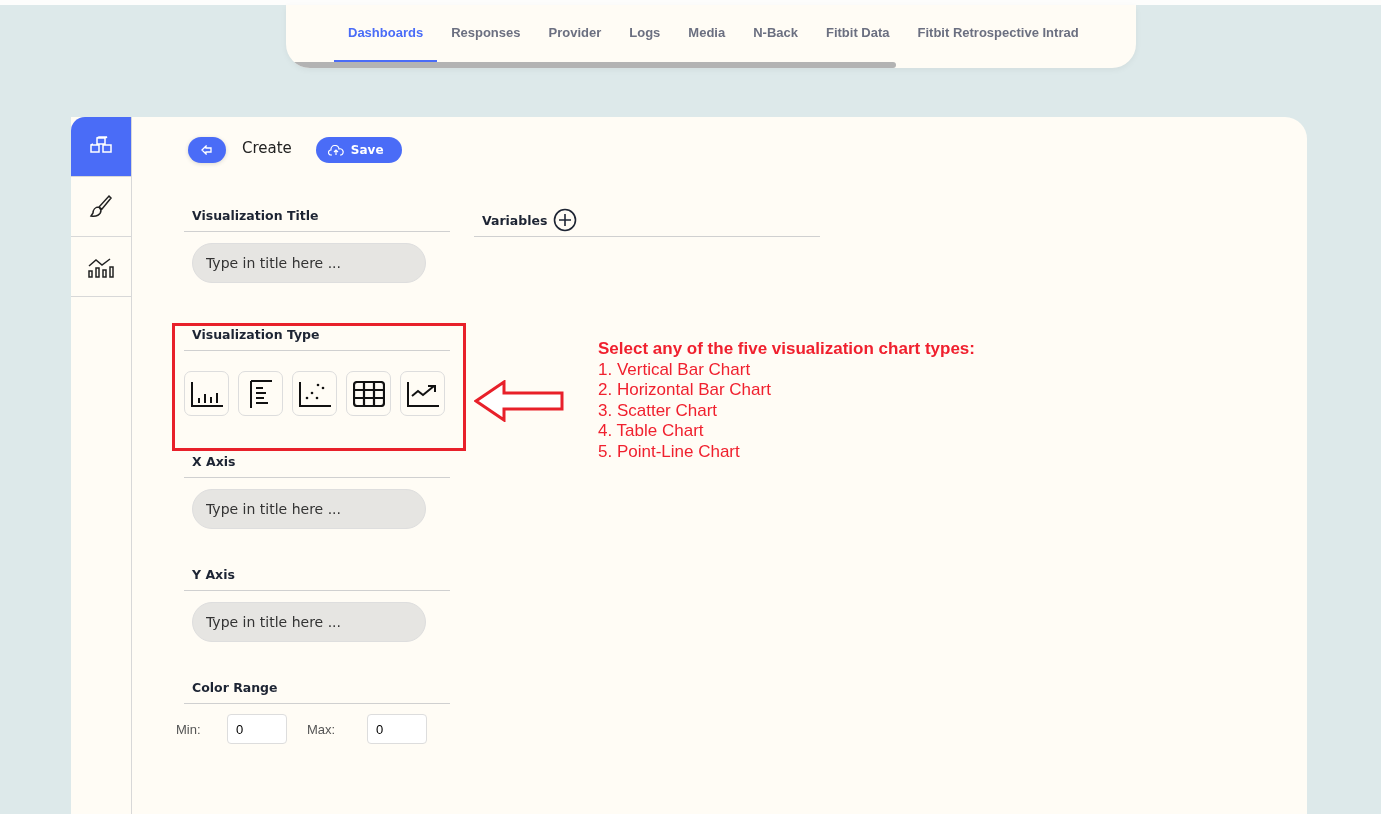 This screenshot has width=1381, height=814. I want to click on nav-tab: Media, so click(707, 33).